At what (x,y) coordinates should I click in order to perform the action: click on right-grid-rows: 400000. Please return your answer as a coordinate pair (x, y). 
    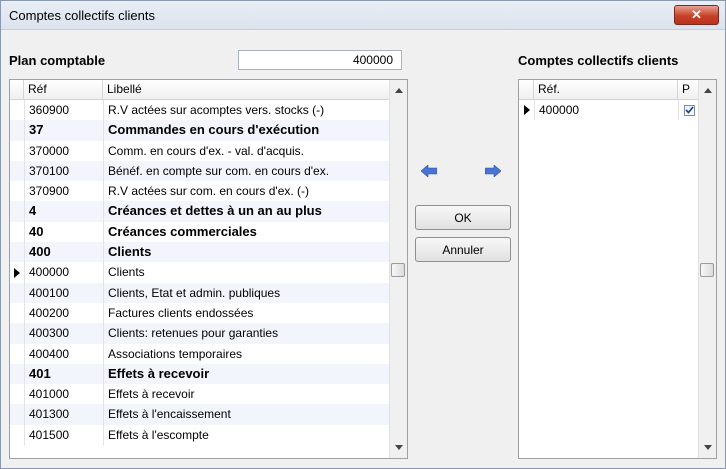
    Looking at the image, I should click on (609, 110).